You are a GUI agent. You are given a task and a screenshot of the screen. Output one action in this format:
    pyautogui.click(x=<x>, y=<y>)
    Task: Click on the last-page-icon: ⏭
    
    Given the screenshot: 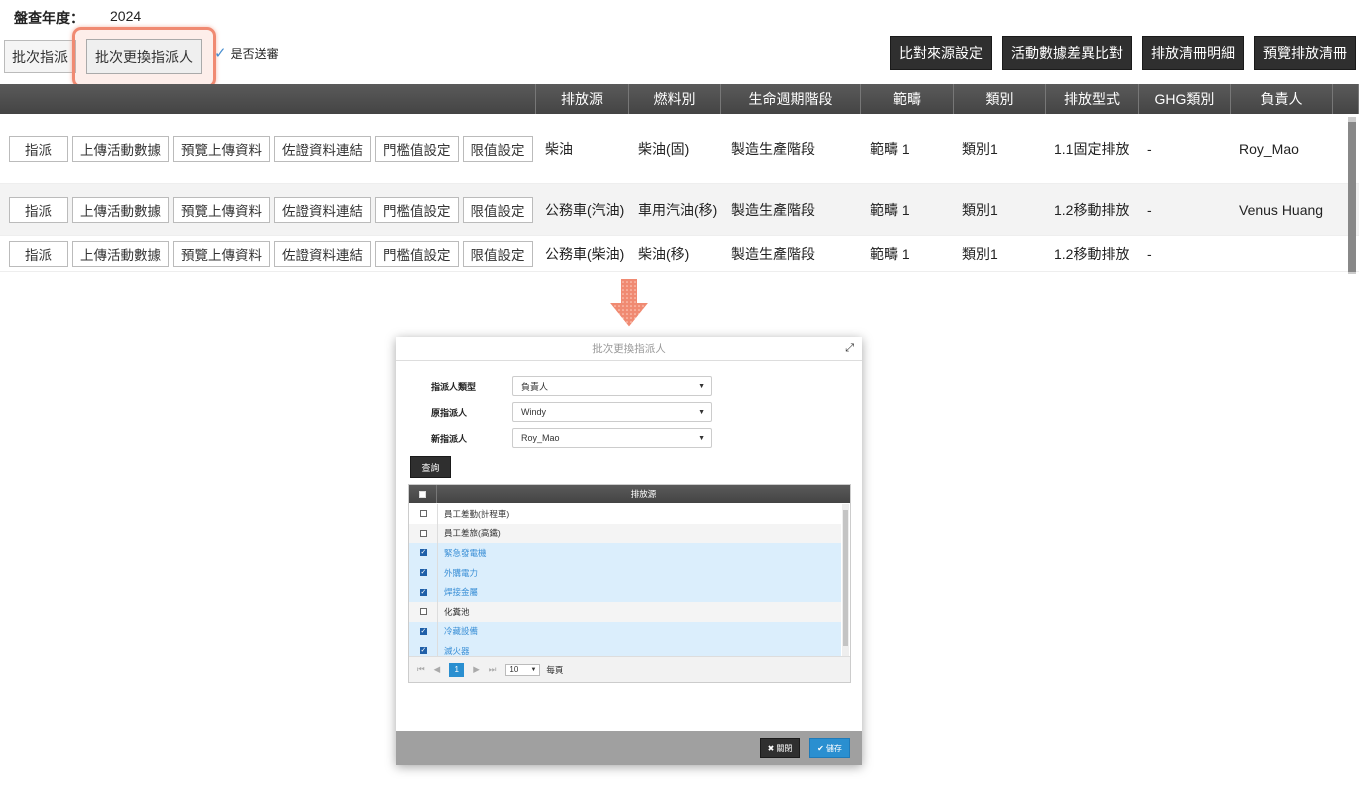 What is the action you would take?
    pyautogui.click(x=493, y=669)
    